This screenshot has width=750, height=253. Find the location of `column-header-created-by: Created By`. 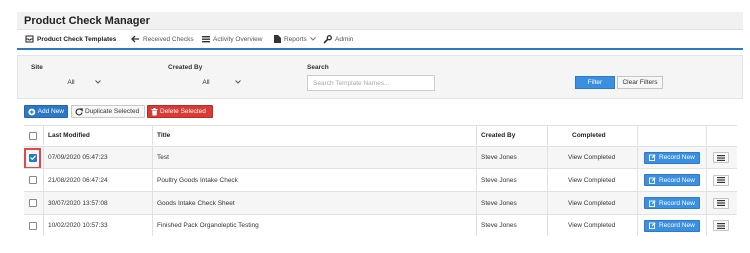

column-header-created-by: Created By is located at coordinates (498, 135).